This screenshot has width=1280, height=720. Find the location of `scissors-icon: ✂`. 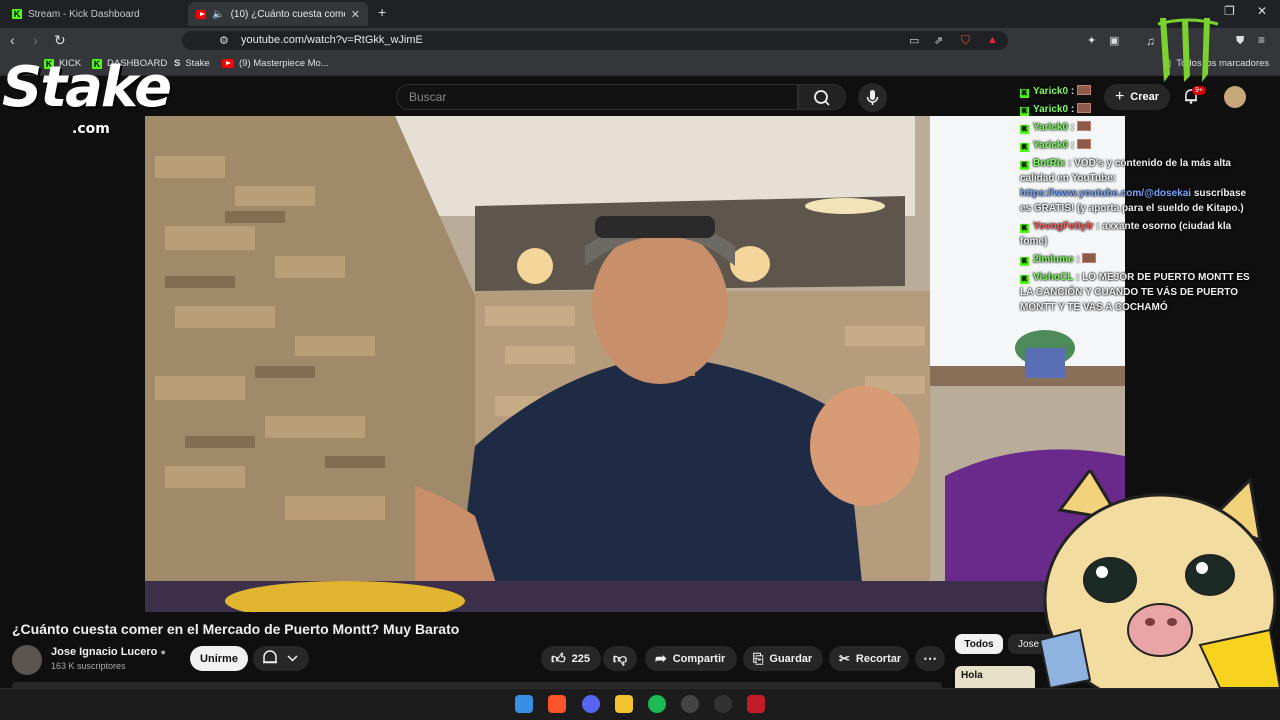

scissors-icon: ✂ is located at coordinates (844, 658).